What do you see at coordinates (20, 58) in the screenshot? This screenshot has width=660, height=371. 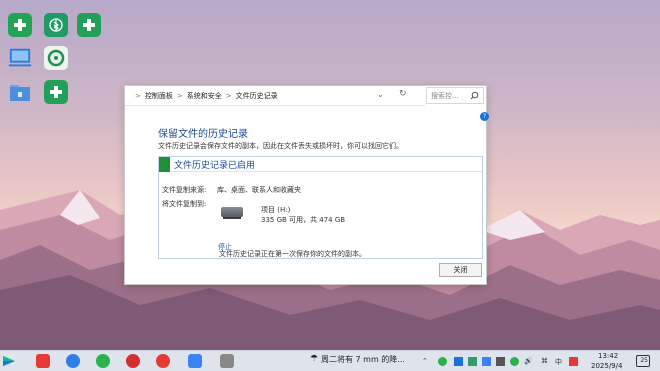 I see `this-pc-icon` at bounding box center [20, 58].